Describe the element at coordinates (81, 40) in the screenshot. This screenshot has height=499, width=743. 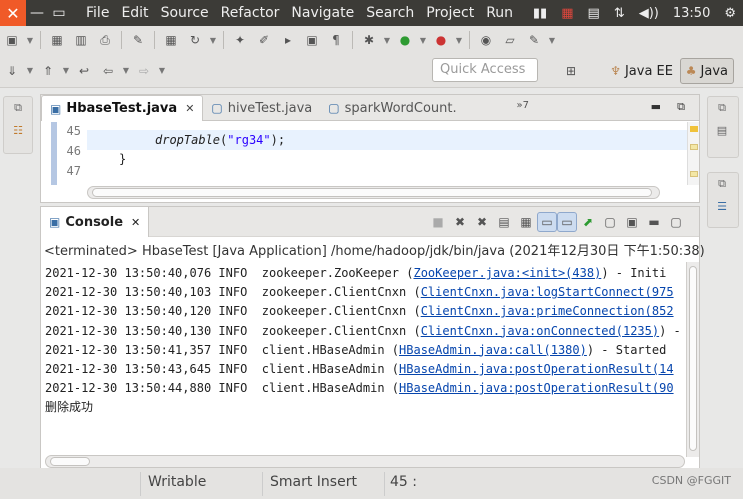
I see `save-all-icon: ▥` at that location.